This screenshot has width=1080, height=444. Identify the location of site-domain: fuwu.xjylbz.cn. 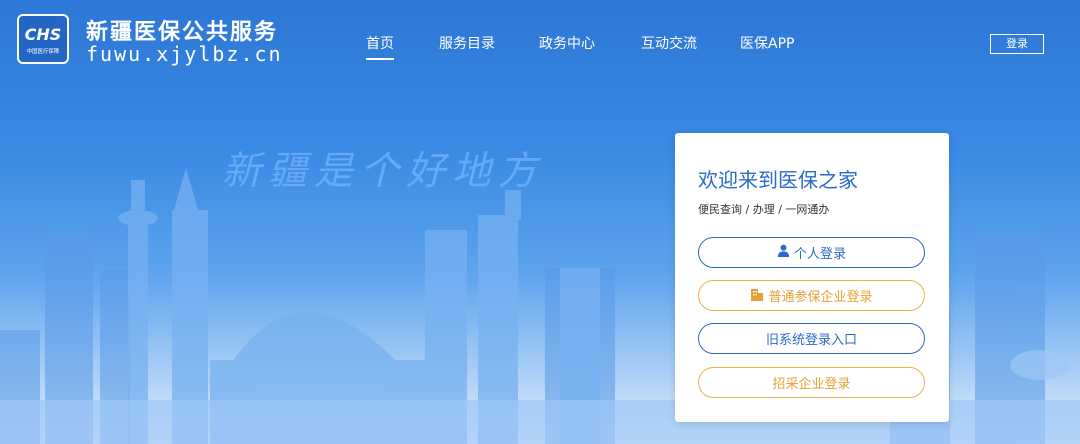
(184, 54).